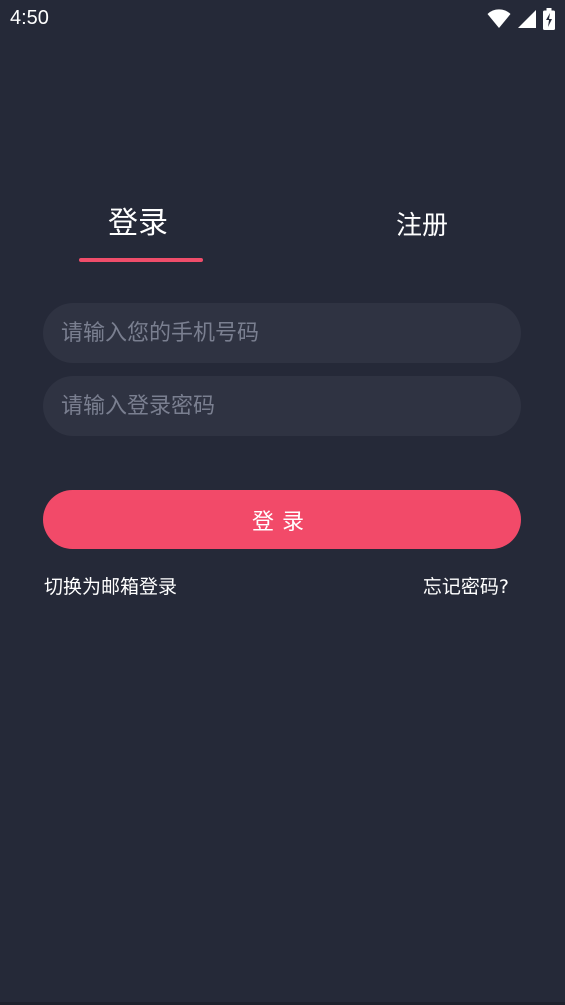 The width and height of the screenshot is (565, 1005). Describe the element at coordinates (549, 21) in the screenshot. I see `battery-charging-icon` at that location.